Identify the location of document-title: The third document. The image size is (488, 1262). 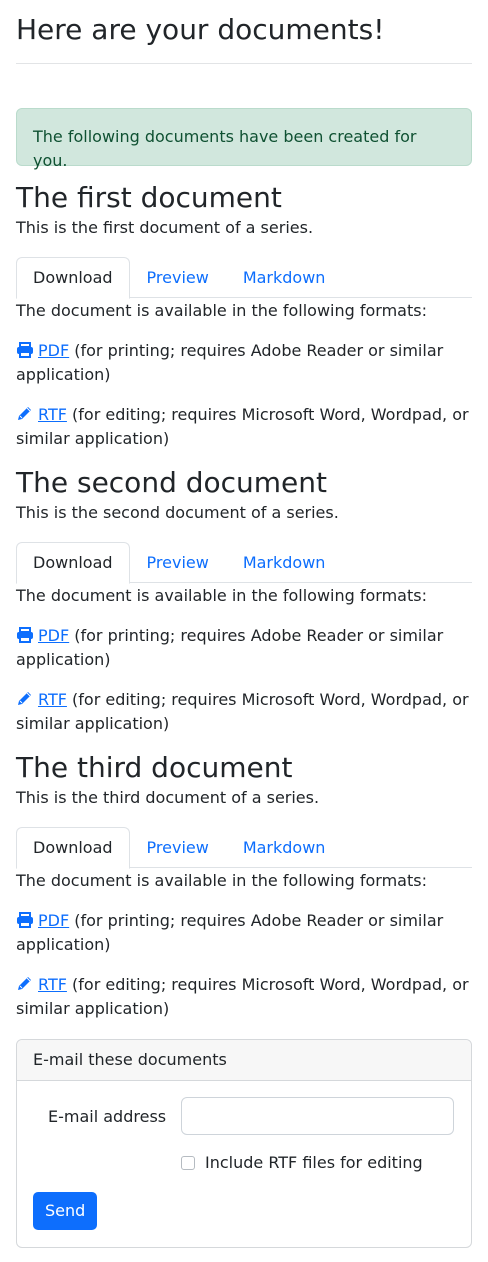
(154, 767).